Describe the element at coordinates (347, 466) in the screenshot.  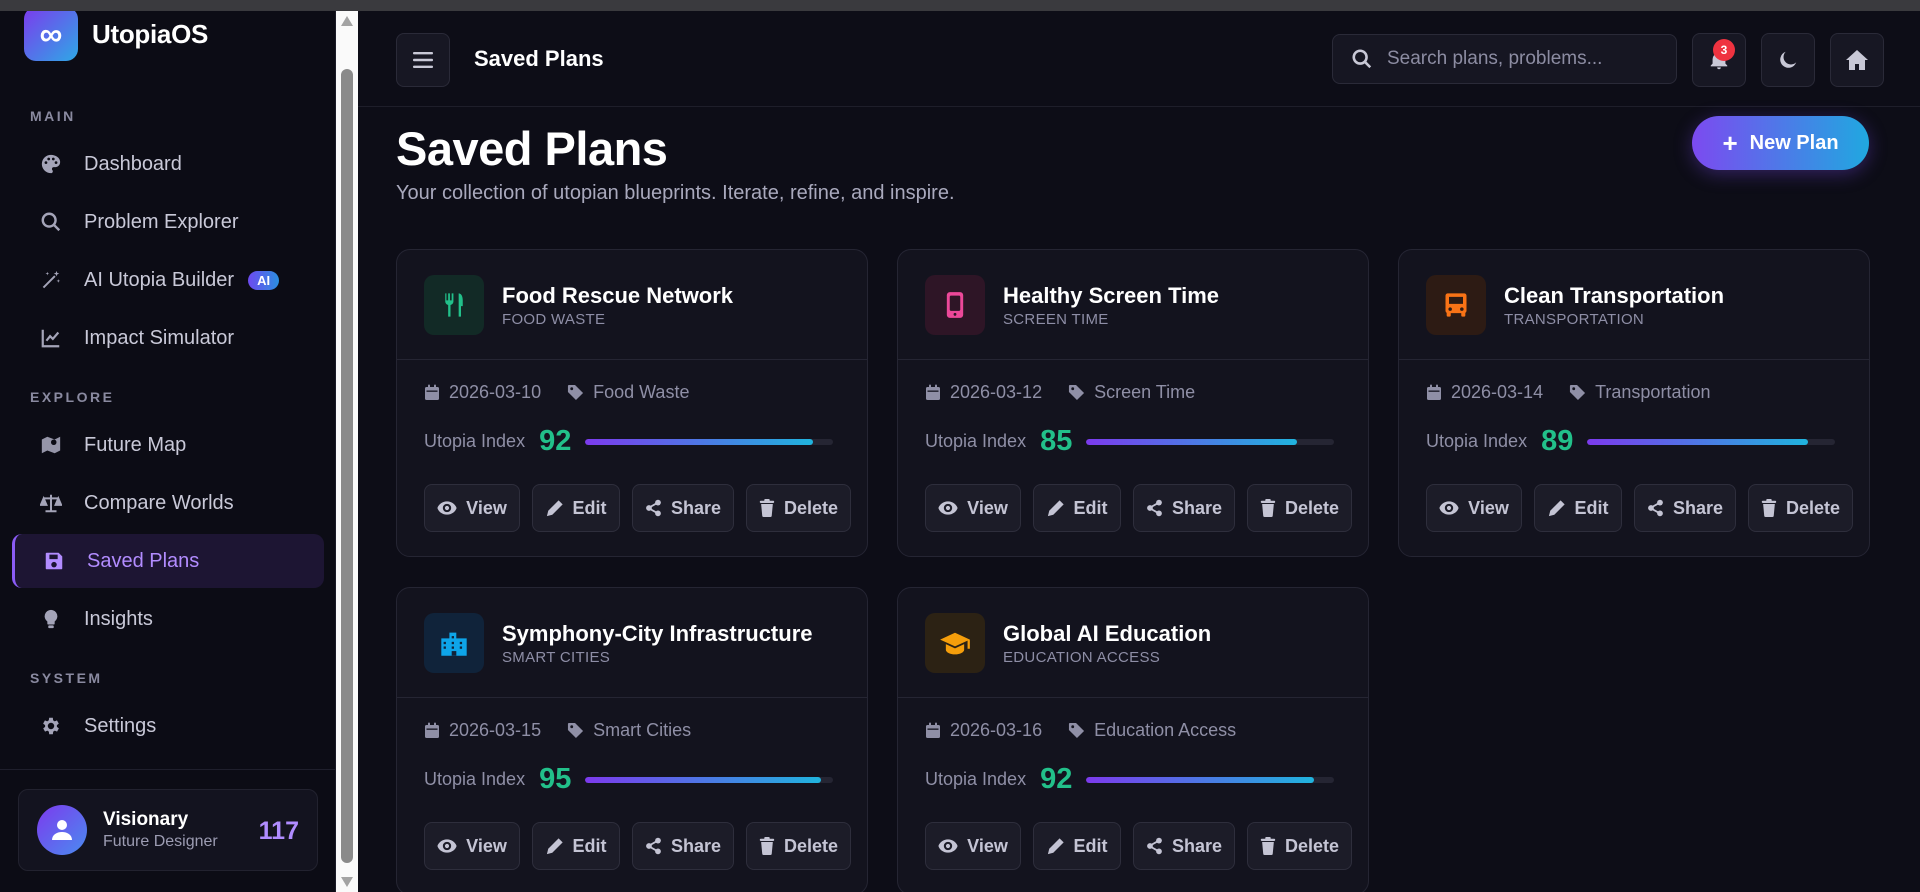
I see `scroll-thumb` at that location.